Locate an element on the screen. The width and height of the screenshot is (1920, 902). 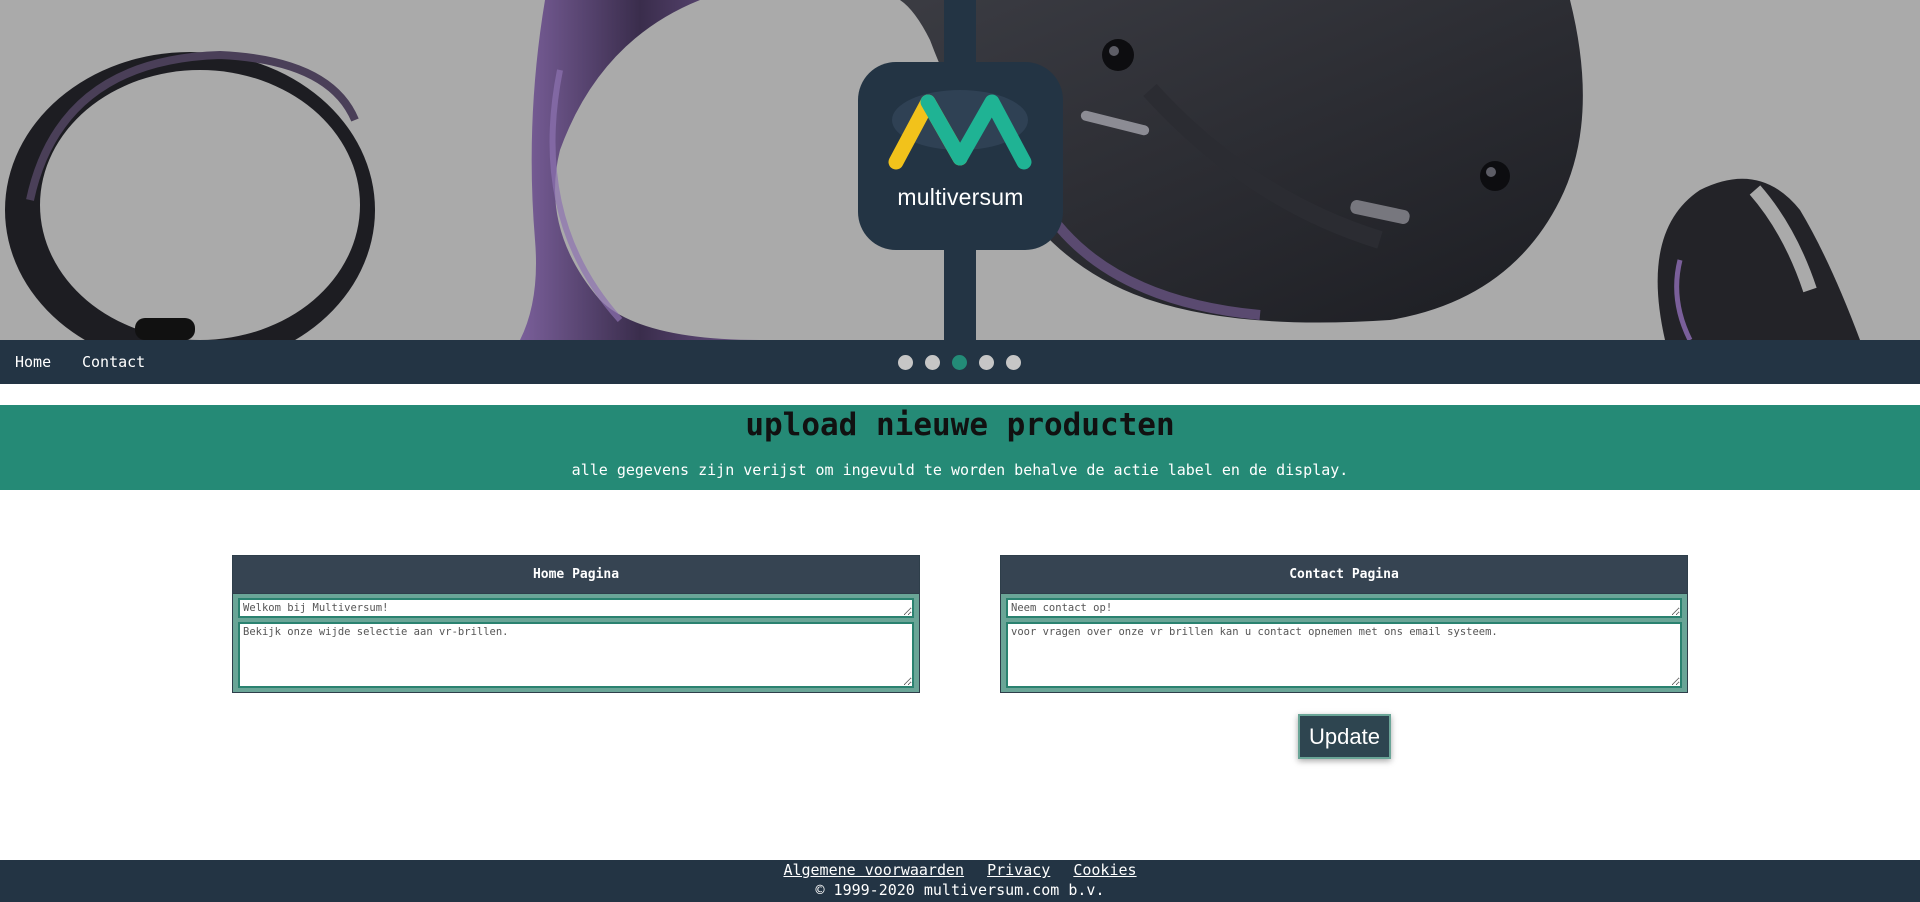
contact-panel-header: Contact Pagina is located at coordinates (1344, 575).